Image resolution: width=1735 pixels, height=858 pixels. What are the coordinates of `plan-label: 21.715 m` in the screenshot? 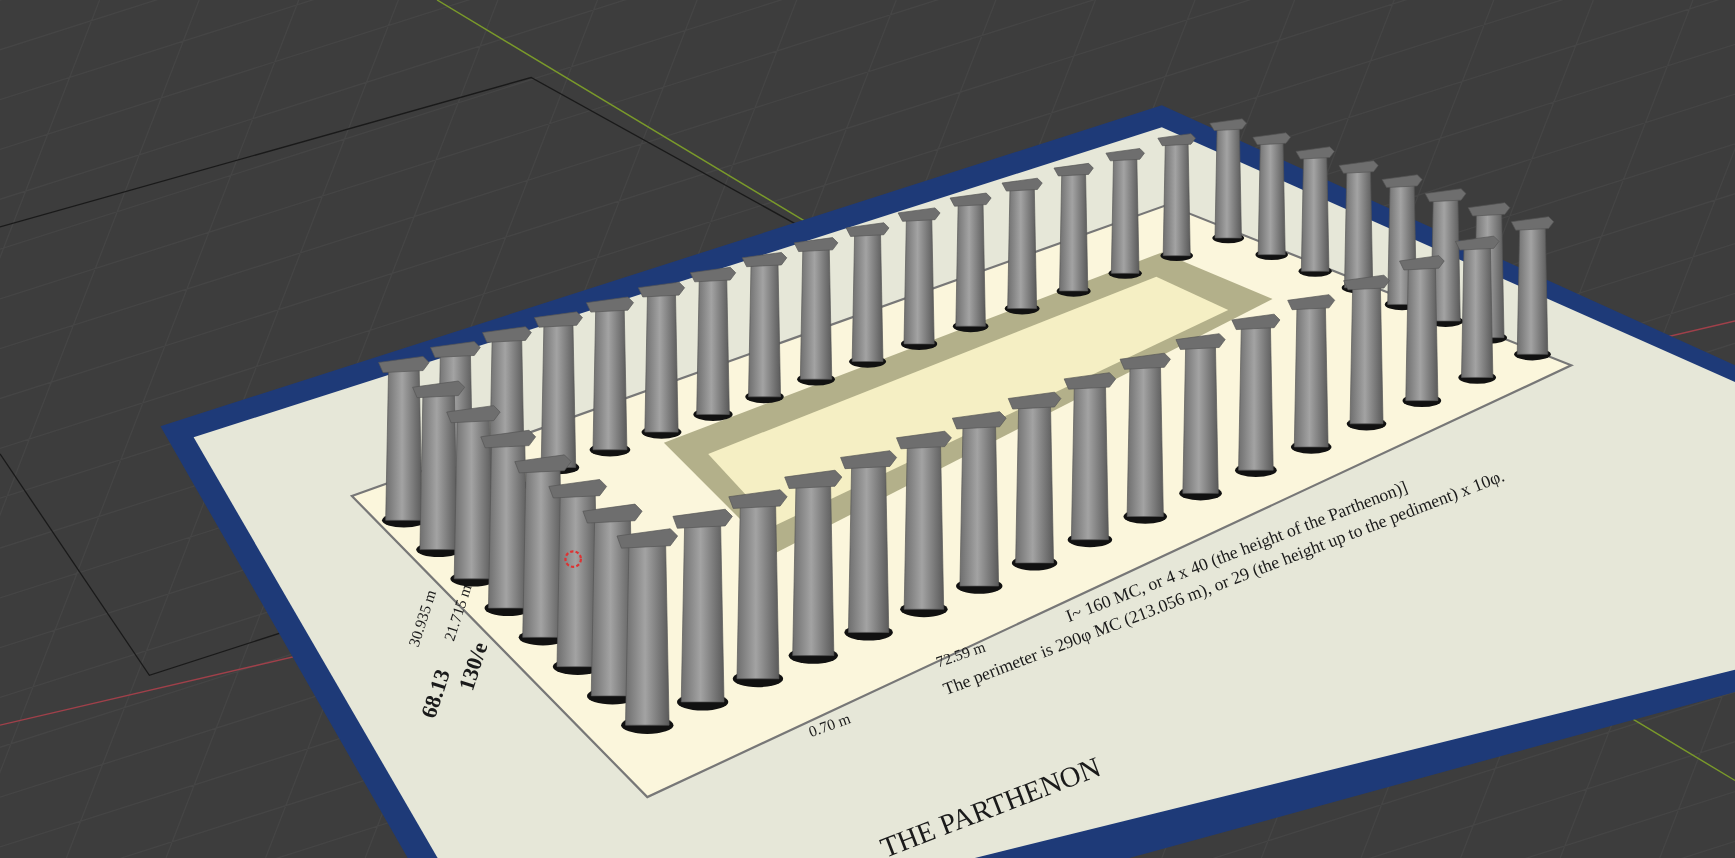 It's located at (457, 613).